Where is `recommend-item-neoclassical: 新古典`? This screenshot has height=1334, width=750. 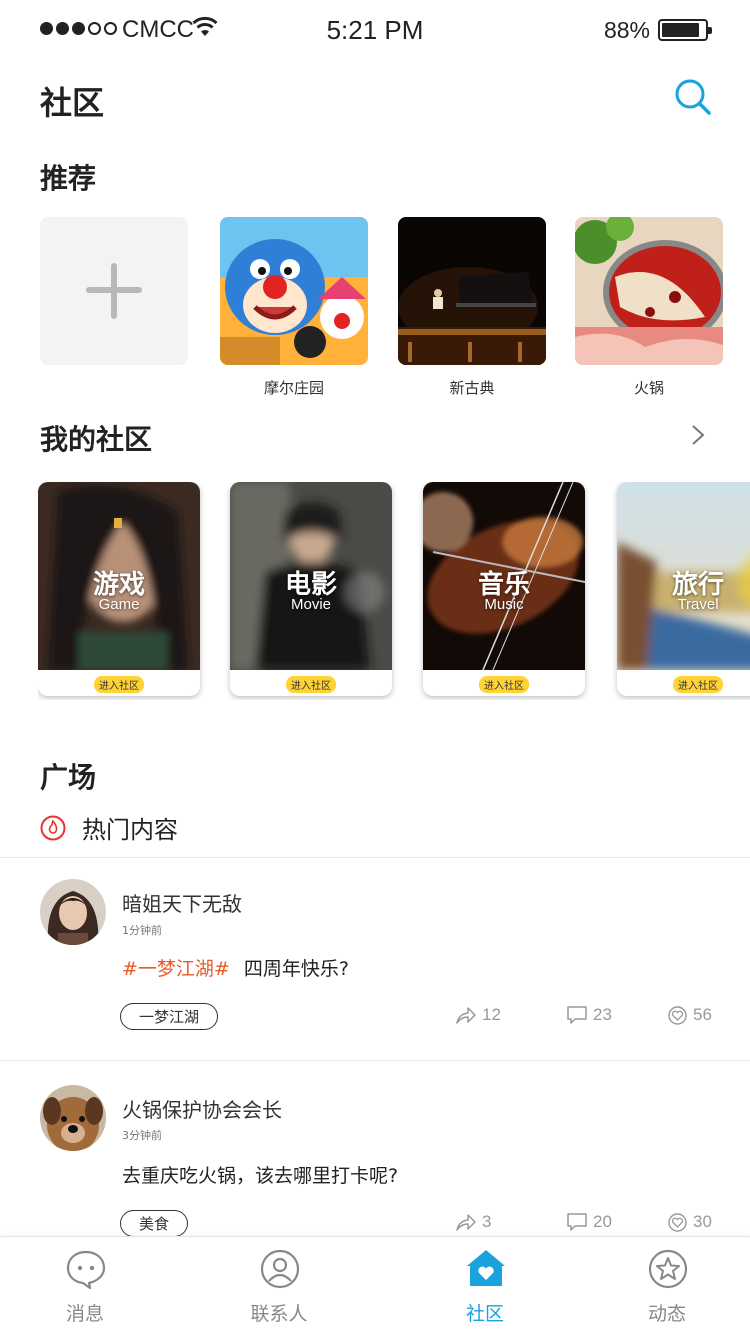
recommend-item-neoclassical: 新古典 is located at coordinates (472, 307).